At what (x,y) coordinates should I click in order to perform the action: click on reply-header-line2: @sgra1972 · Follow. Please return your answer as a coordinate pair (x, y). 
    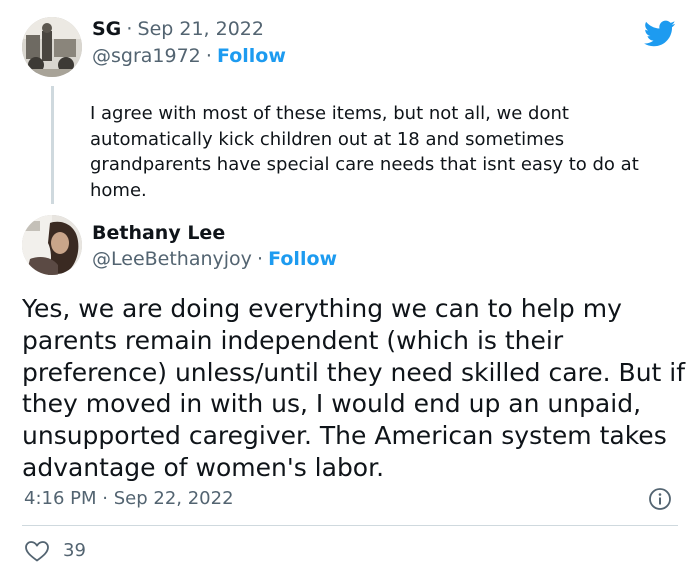
    Looking at the image, I should click on (189, 56).